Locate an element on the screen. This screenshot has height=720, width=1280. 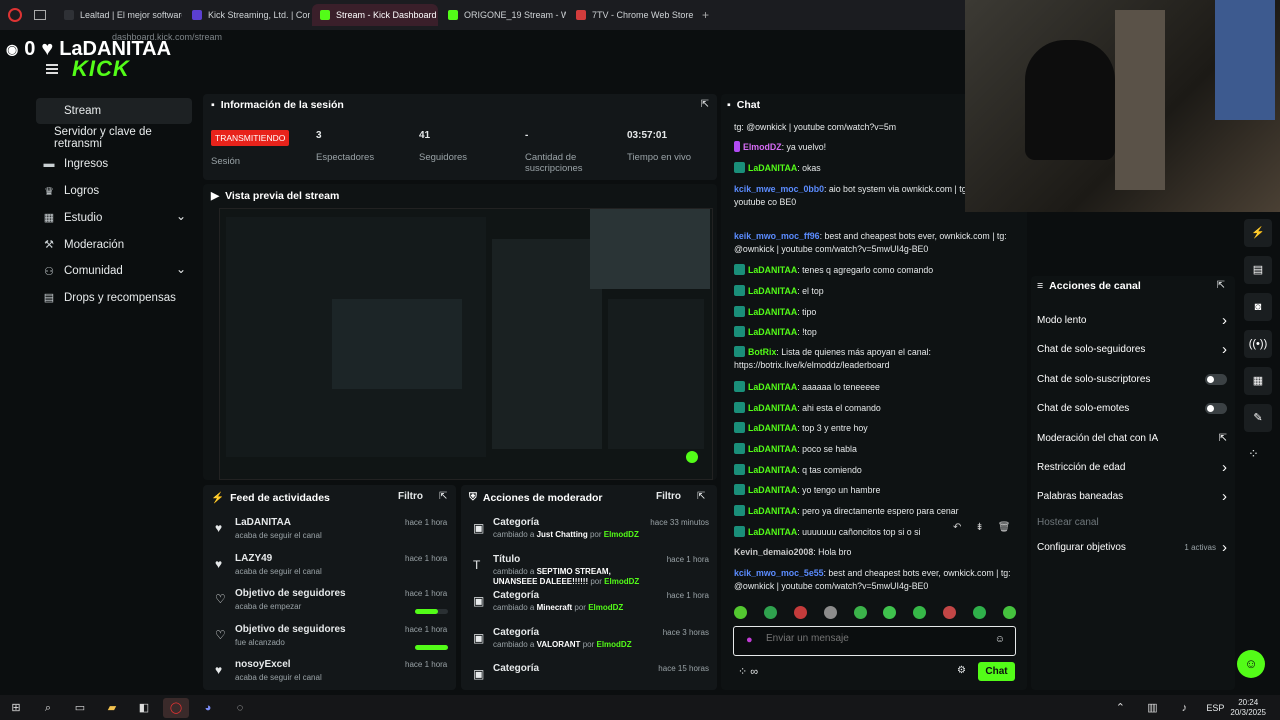
sidebar-item: ⚇ Comunidad ⌄ is located at coordinates (100, 271).